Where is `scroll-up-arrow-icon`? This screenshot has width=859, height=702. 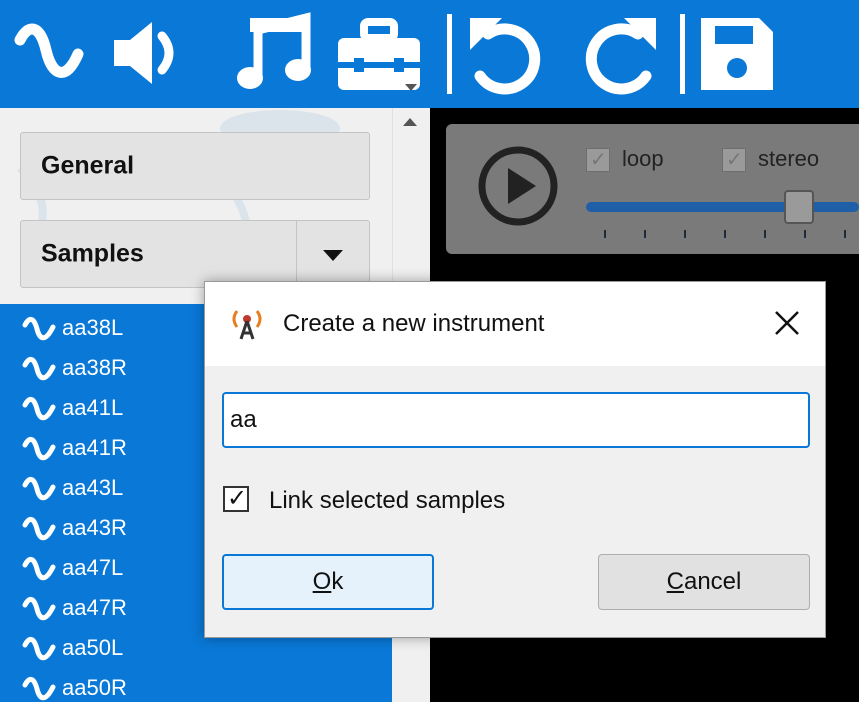 scroll-up-arrow-icon is located at coordinates (410, 122).